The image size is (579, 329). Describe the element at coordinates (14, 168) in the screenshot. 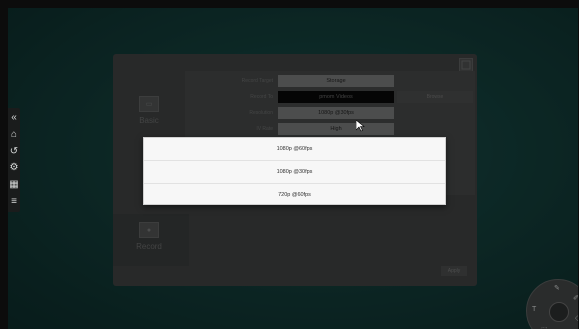

I see `settings-icon: ⚙` at that location.